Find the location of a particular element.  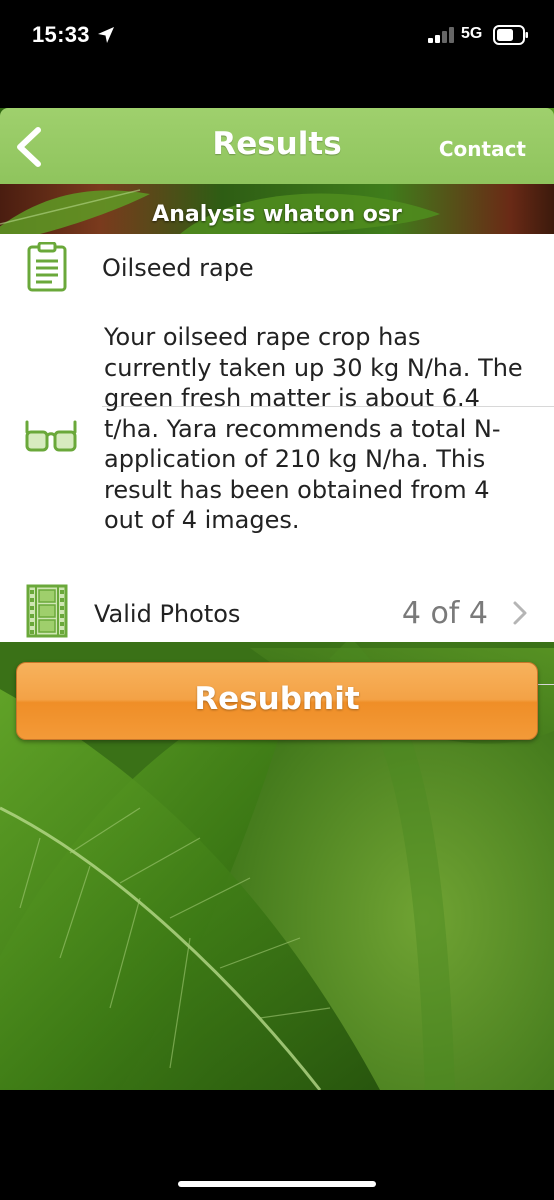

network-label: 5G is located at coordinates (472, 33).